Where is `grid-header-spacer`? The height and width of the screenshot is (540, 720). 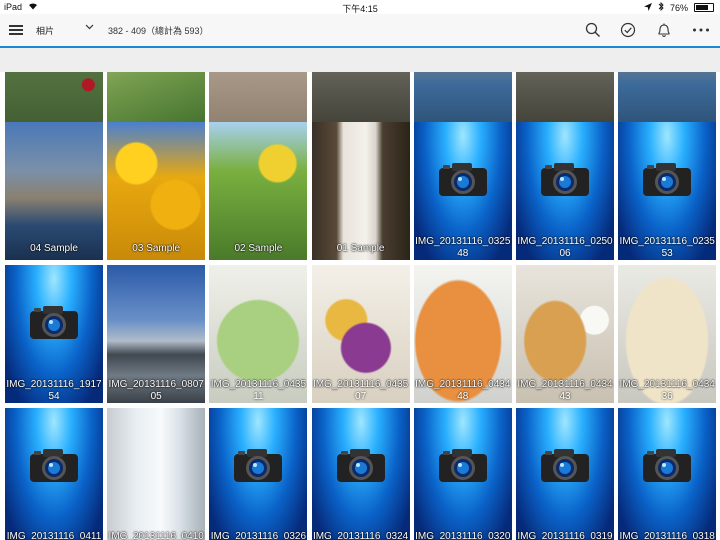
grid-header-spacer is located at coordinates (360, 60).